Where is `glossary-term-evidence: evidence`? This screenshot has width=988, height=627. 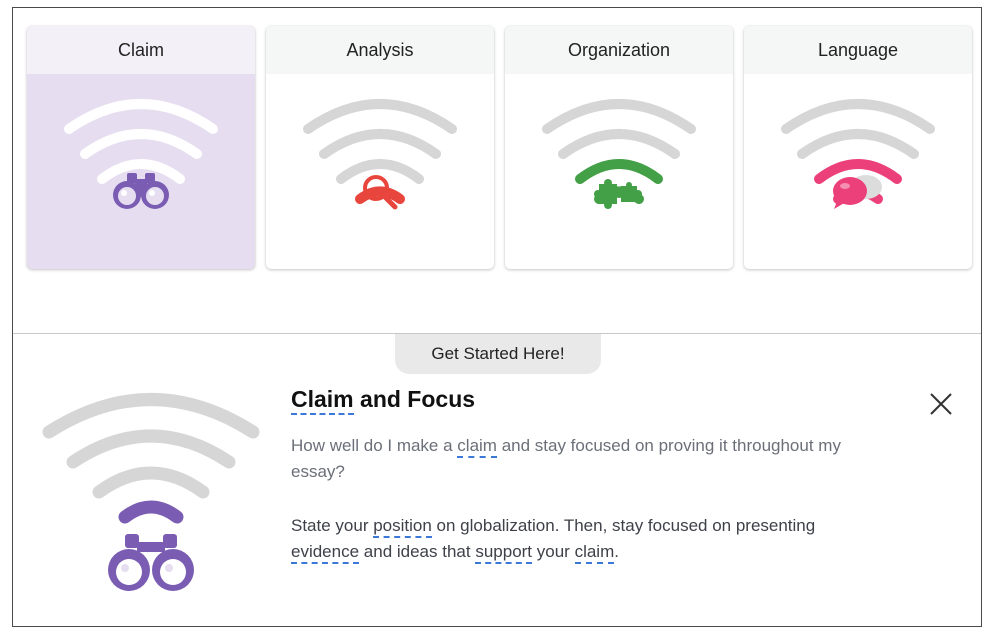 glossary-term-evidence: evidence is located at coordinates (325, 553).